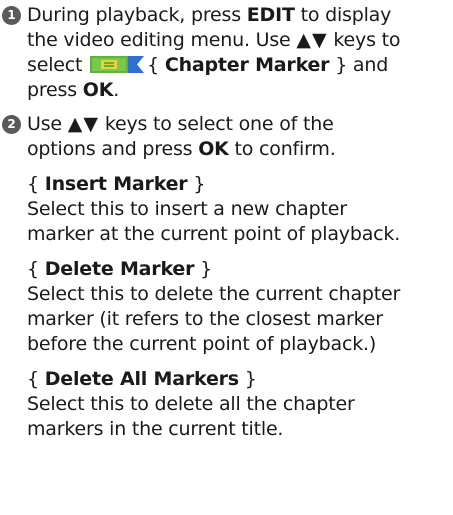 This screenshot has width=453, height=515. What do you see at coordinates (155, 429) in the screenshot?
I see `option-description-line: markers in the current title.` at bounding box center [155, 429].